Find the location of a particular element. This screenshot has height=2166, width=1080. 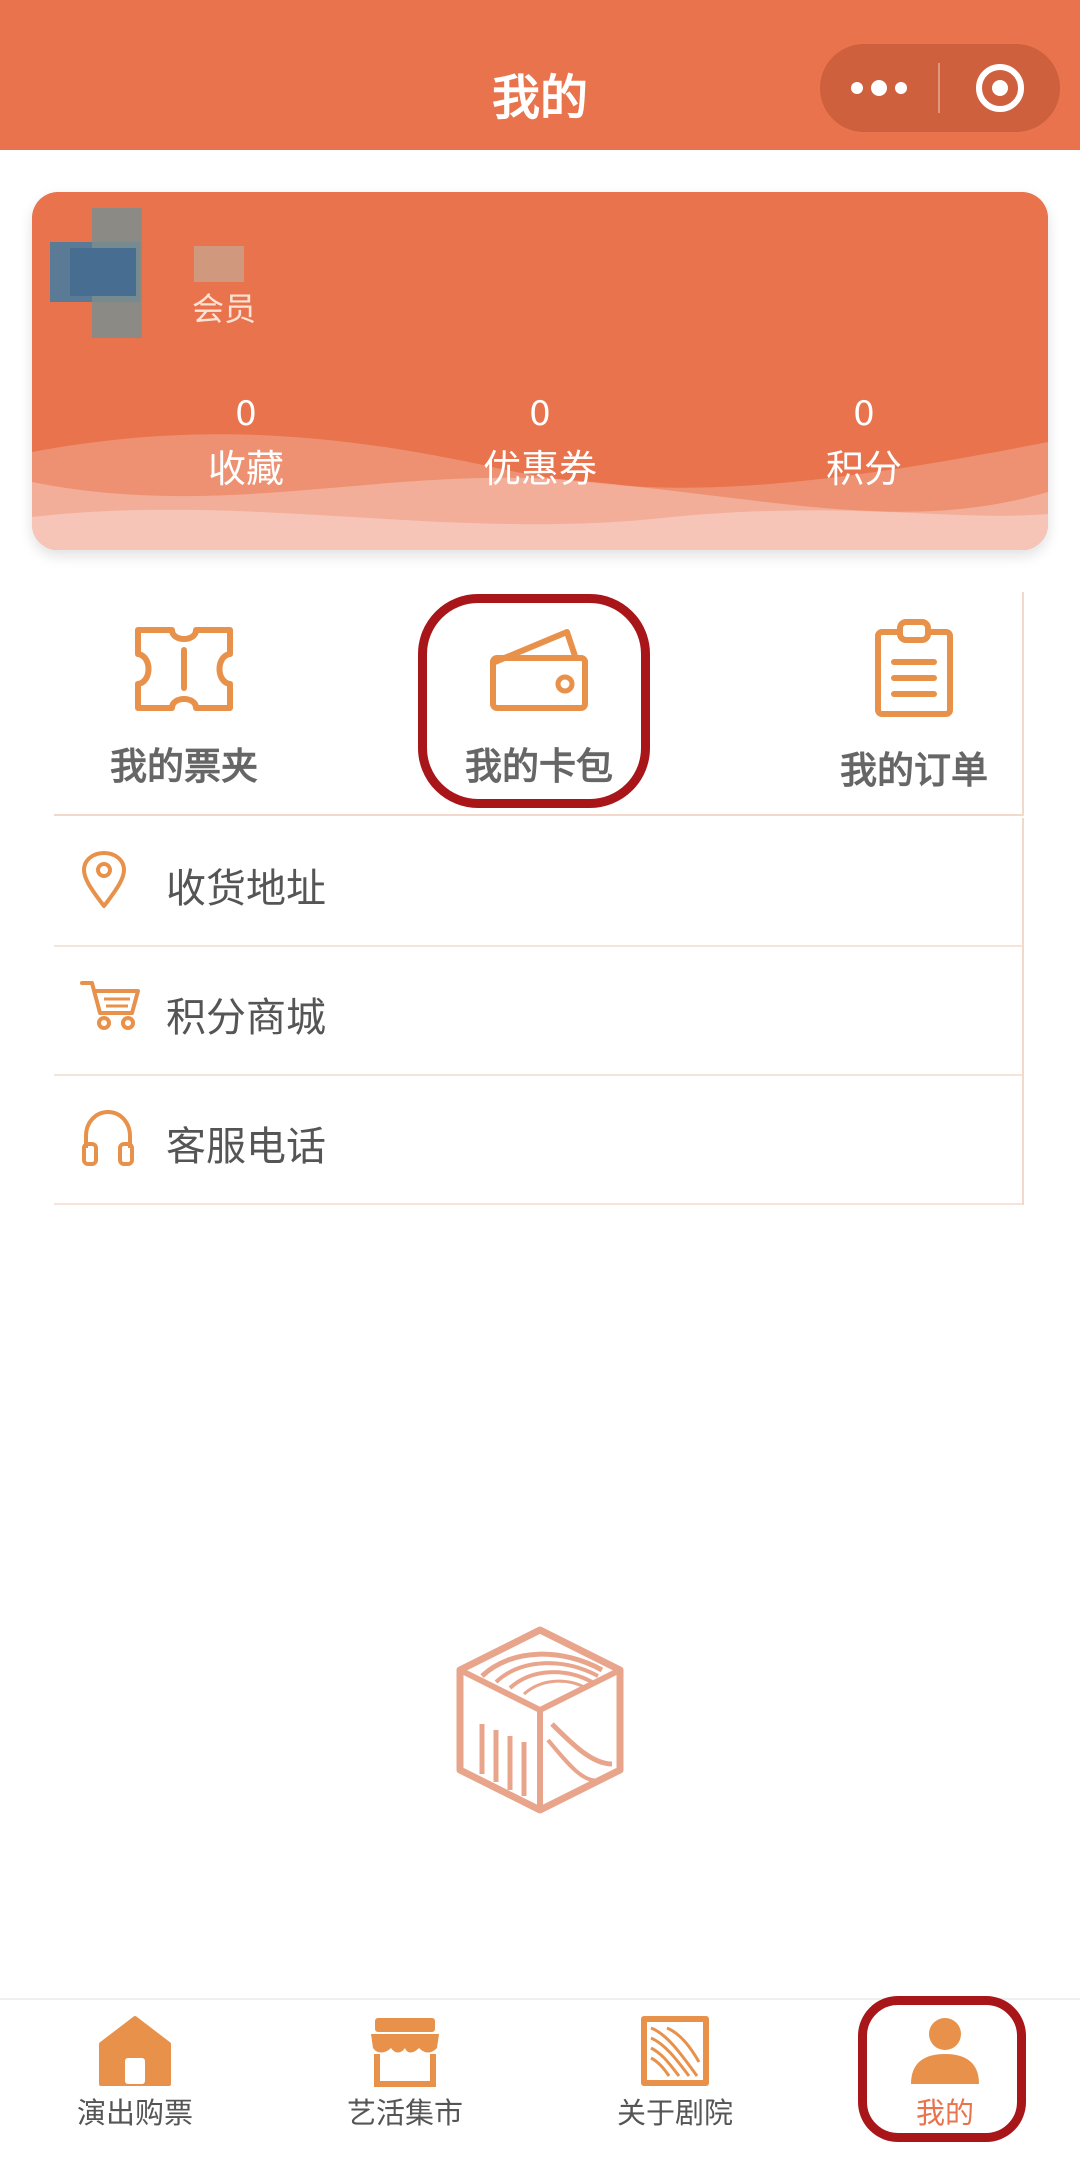

menu-item-points-mall: 积分商城 is located at coordinates (538, 1011).